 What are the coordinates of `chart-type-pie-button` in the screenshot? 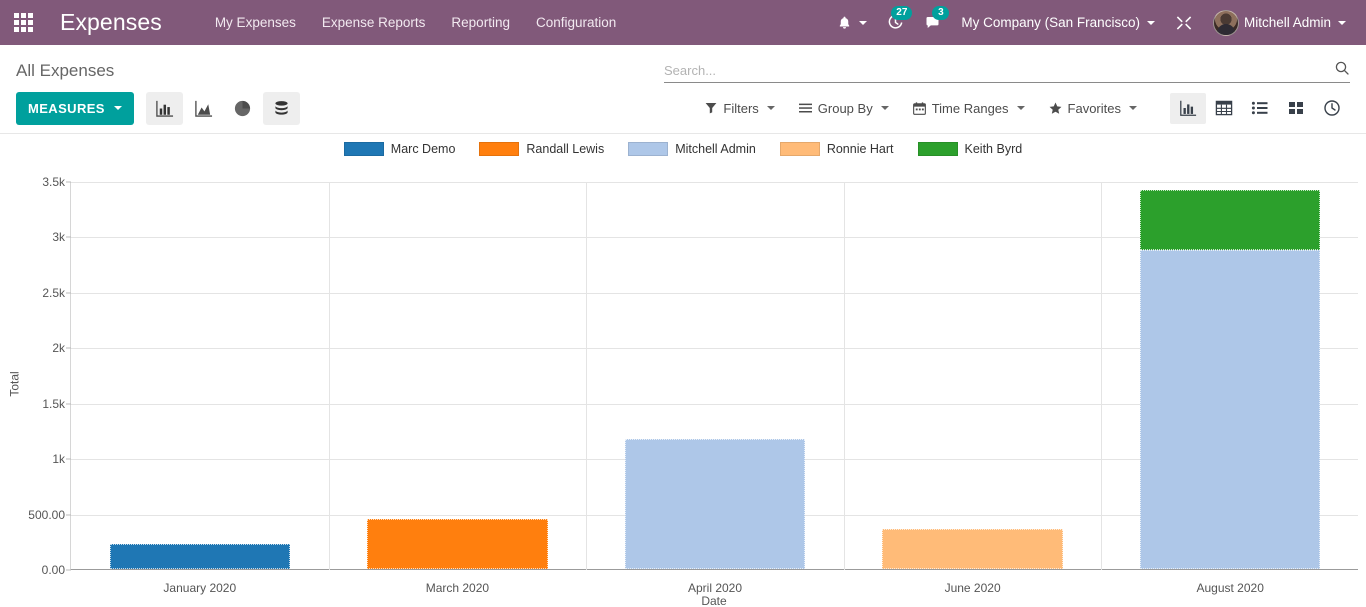 It's located at (242, 108).